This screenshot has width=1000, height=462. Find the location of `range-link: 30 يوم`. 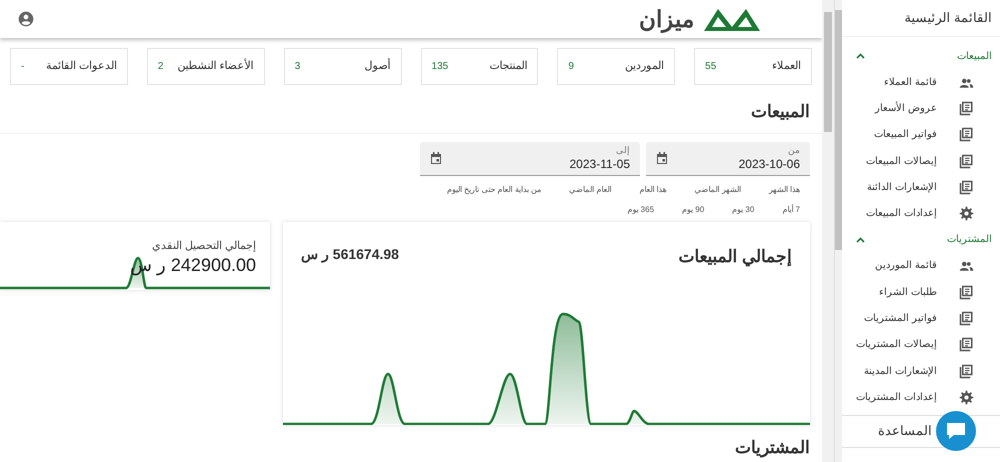

range-link: 30 يوم is located at coordinates (743, 210).